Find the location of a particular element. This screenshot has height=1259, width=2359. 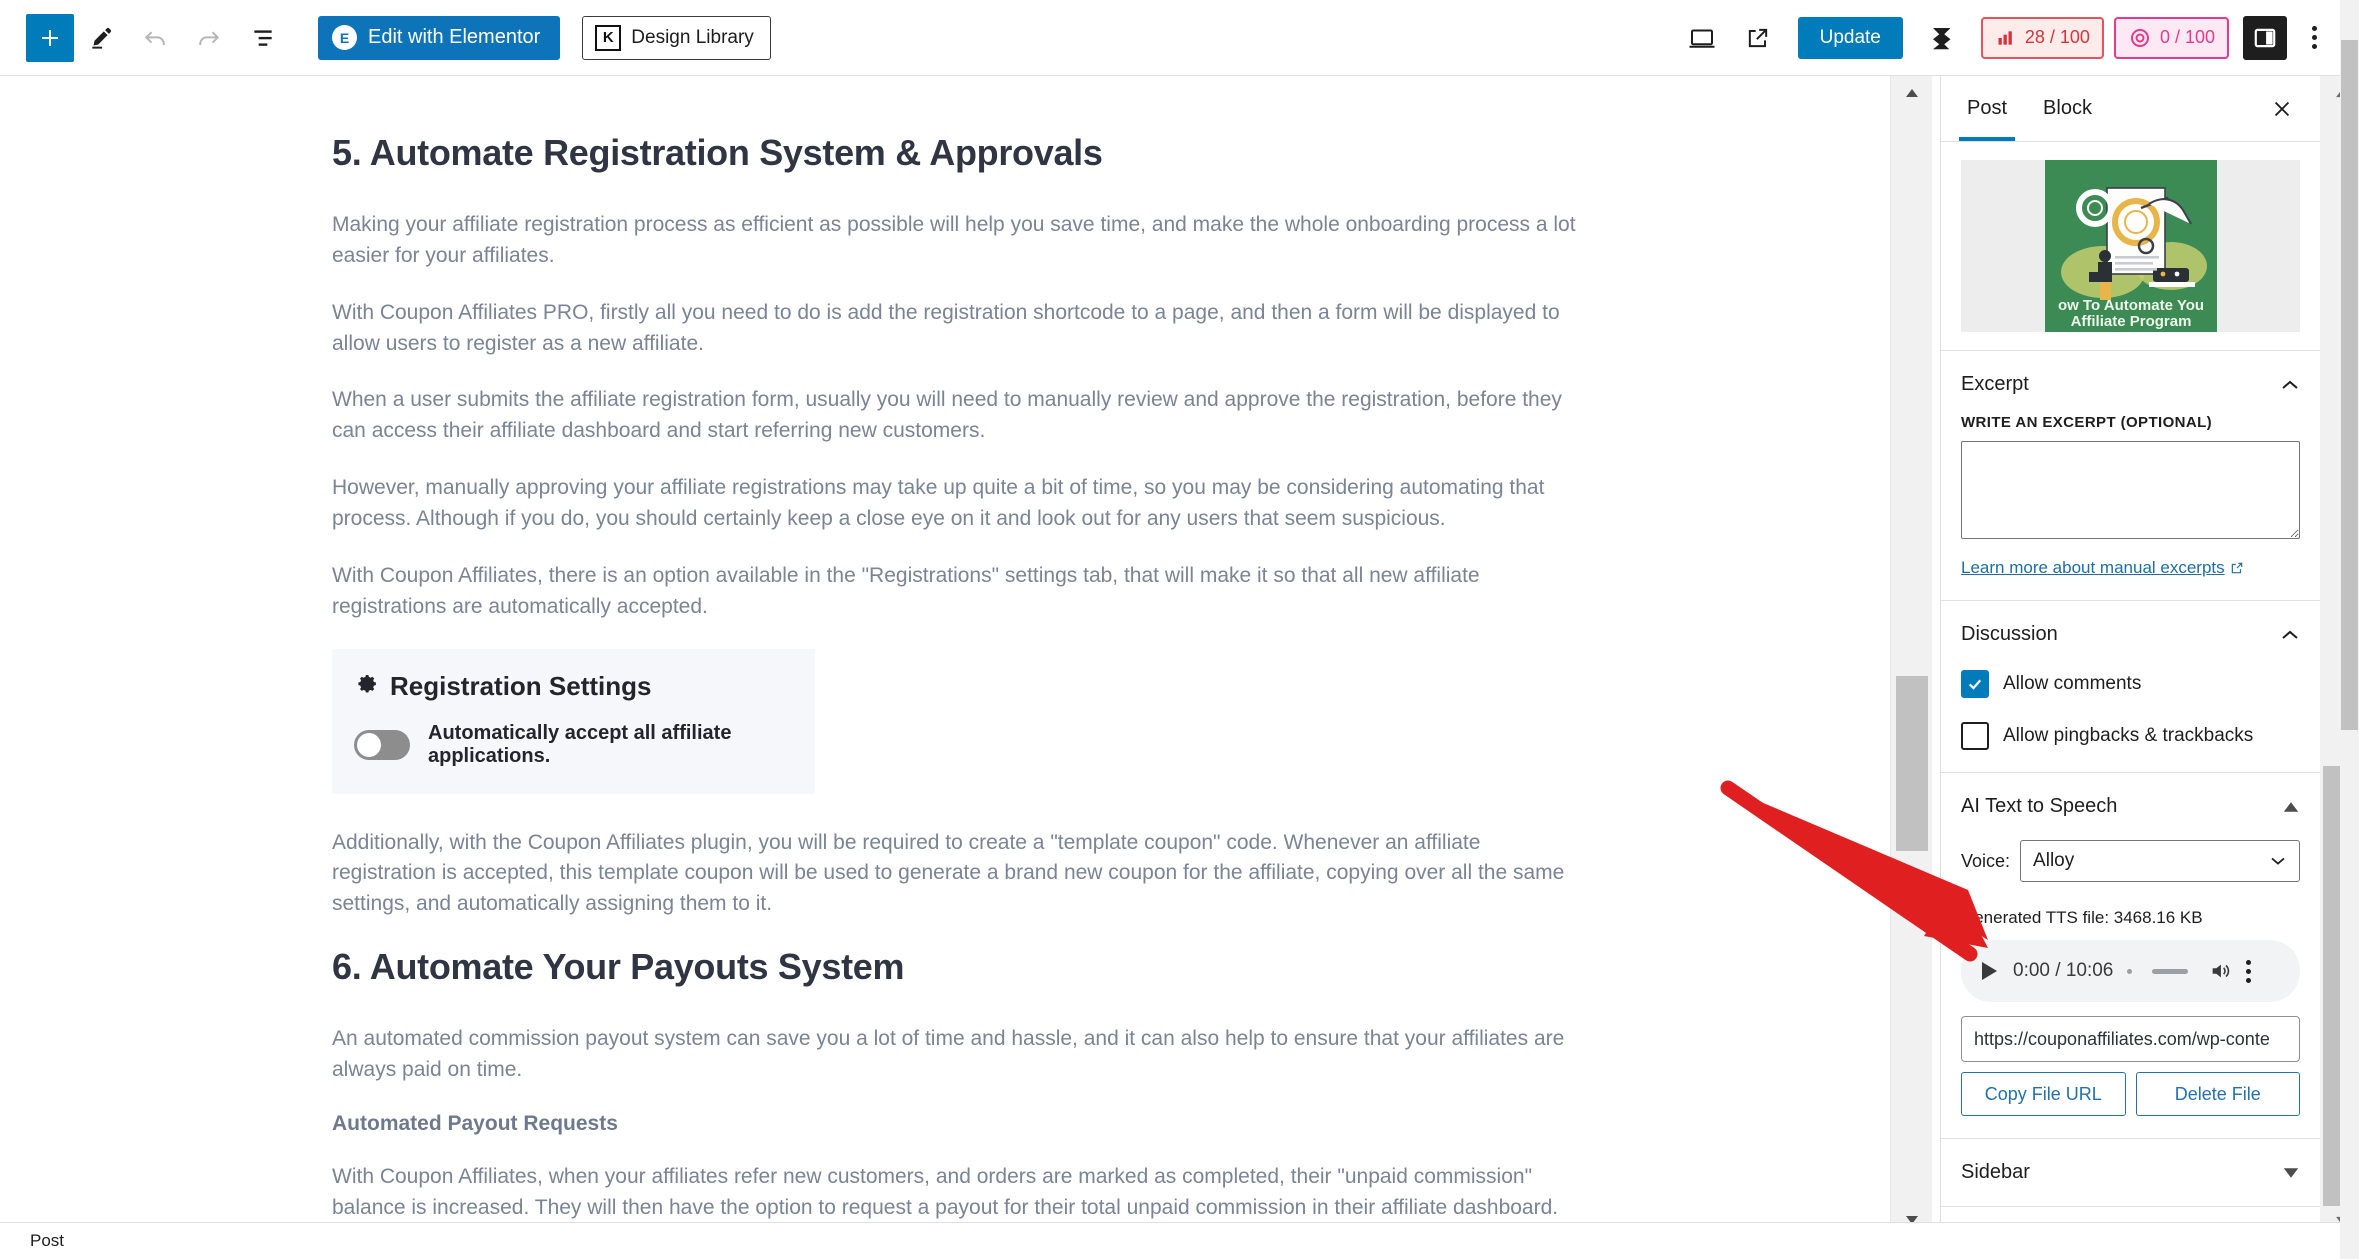

edit-with-elementor-label: Edit with Elementor is located at coordinates (454, 37).